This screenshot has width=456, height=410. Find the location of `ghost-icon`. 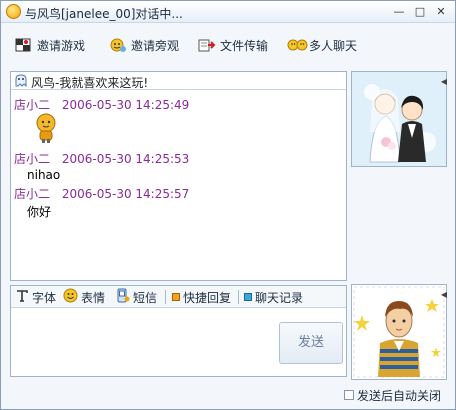

ghost-icon is located at coordinates (21, 81).